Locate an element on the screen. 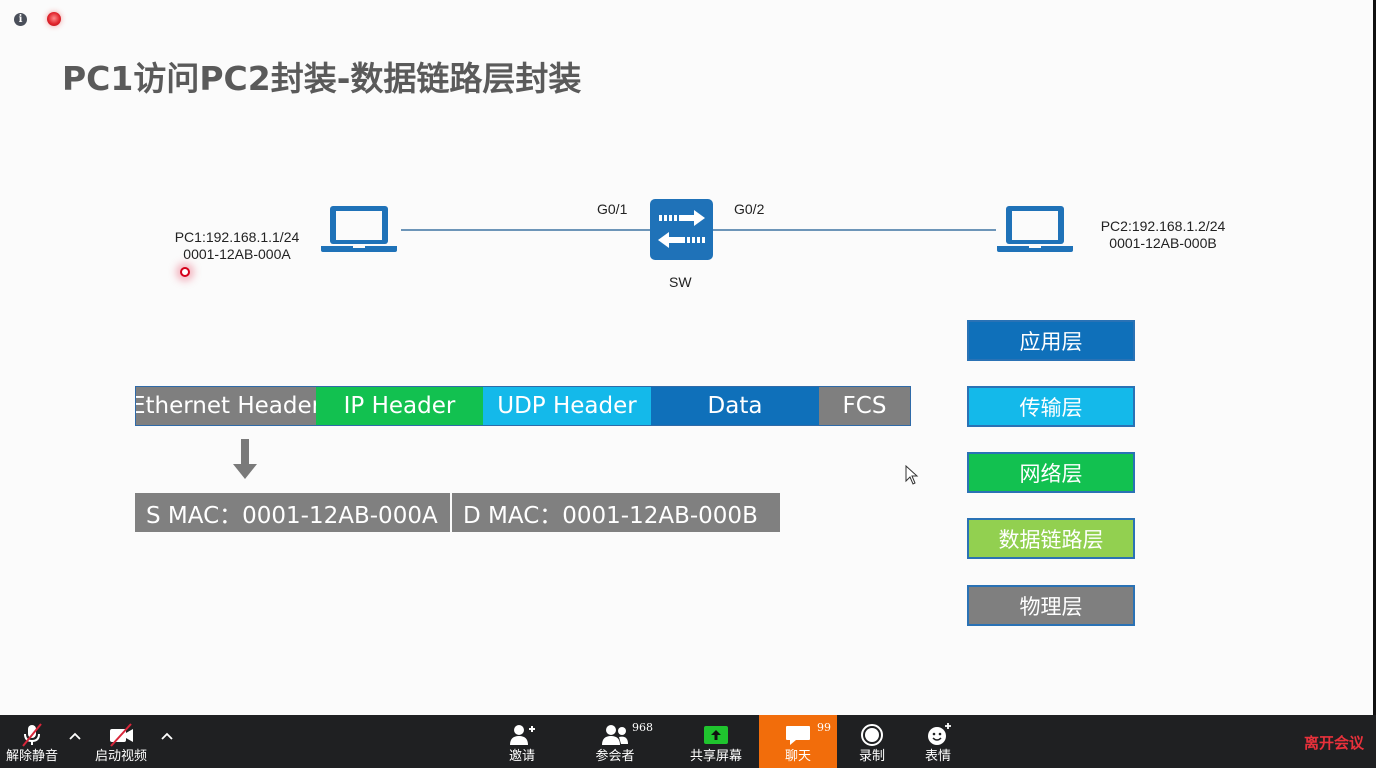  layer-data-link: 数据链路层 is located at coordinates (1051, 538).